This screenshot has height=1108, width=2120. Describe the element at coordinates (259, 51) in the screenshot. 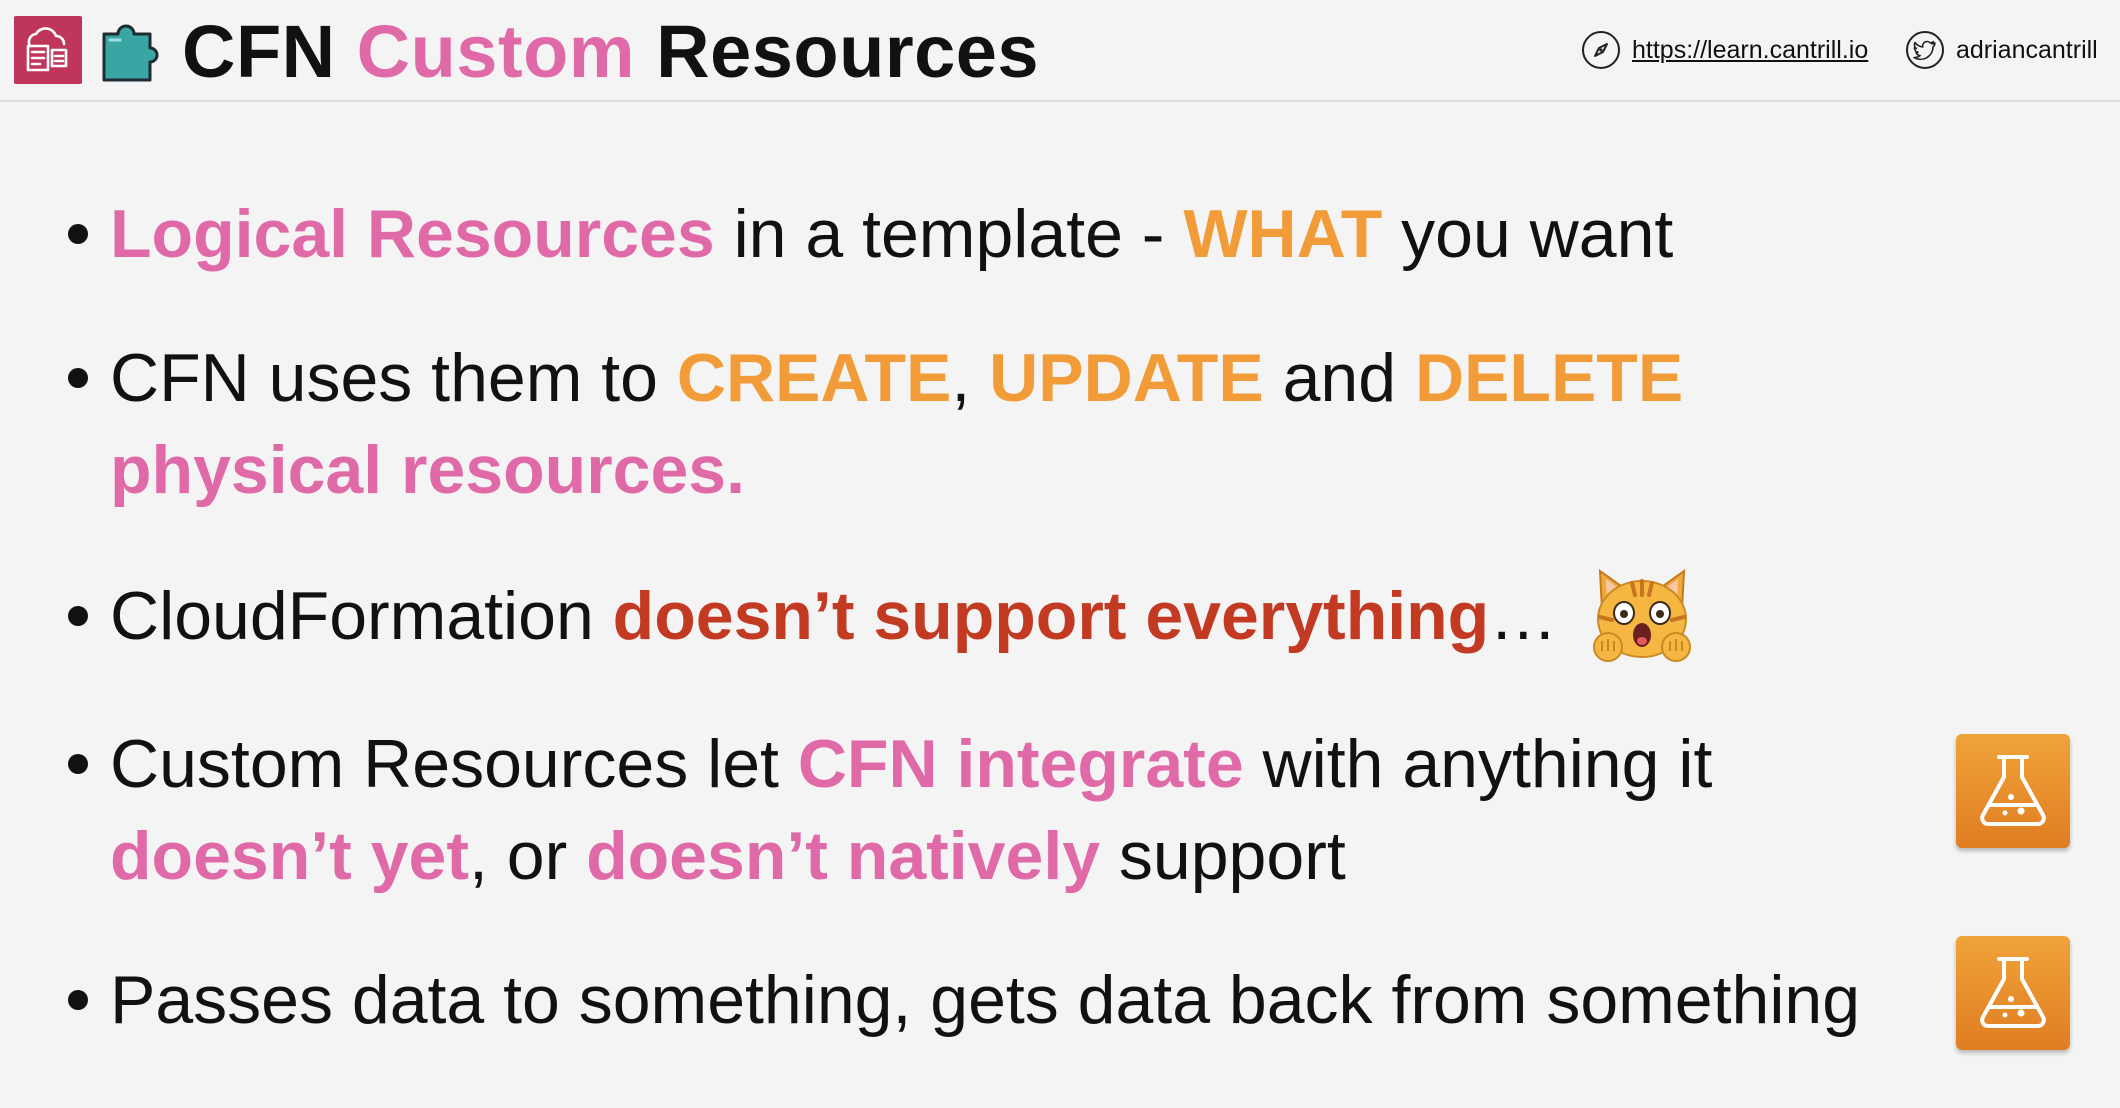

I see `title-cfn: CFN` at that location.